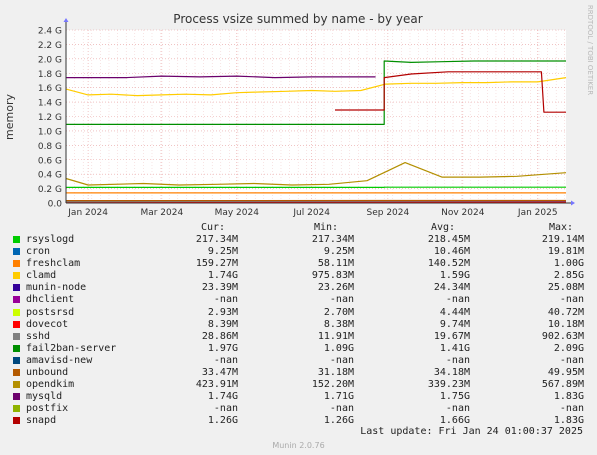 The width and height of the screenshot is (597, 455). What do you see at coordinates (71, 348) in the screenshot?
I see `legend-name: fail2ban-server` at bounding box center [71, 348].